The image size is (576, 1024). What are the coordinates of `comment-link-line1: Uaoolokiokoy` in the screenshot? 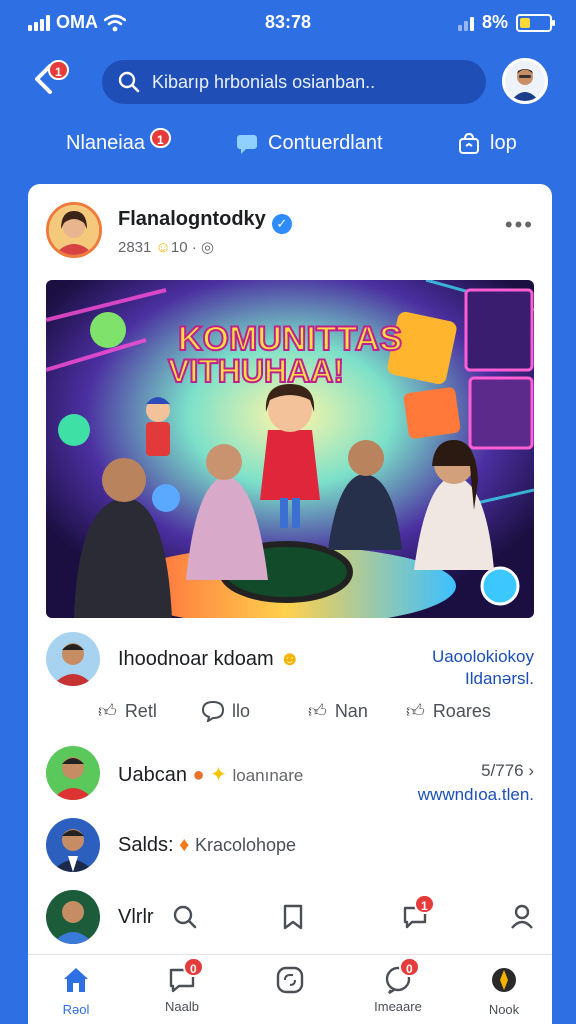 It's located at (482, 656).